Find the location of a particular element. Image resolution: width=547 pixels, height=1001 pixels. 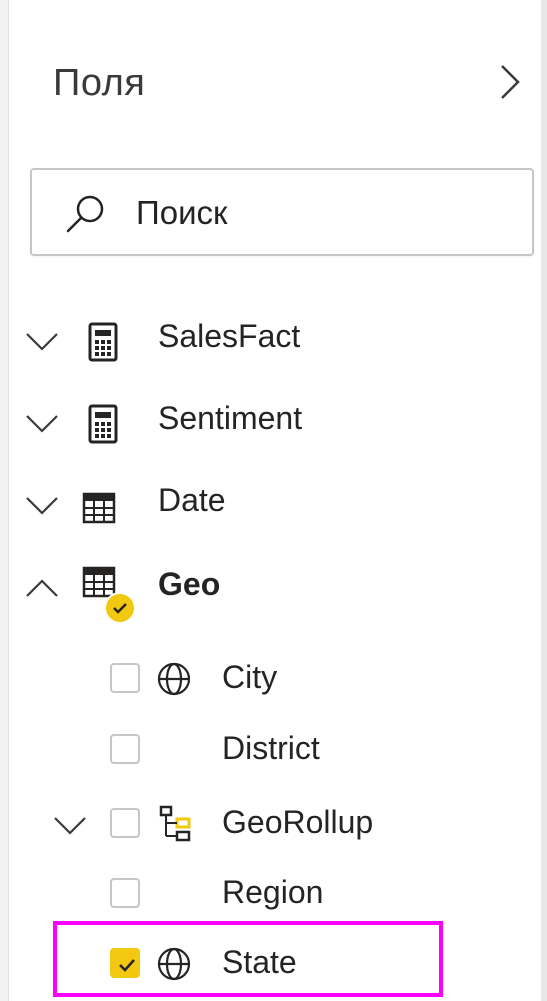

field-name: District is located at coordinates (271, 748).